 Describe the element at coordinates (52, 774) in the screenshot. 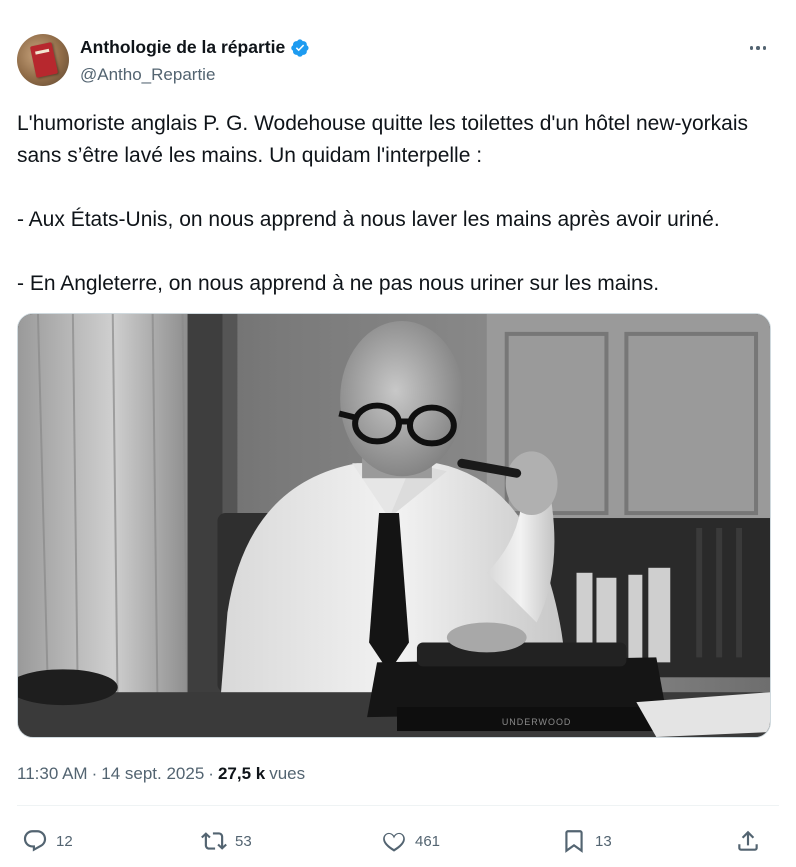

I see `tweet-time: 11:30 AM` at that location.